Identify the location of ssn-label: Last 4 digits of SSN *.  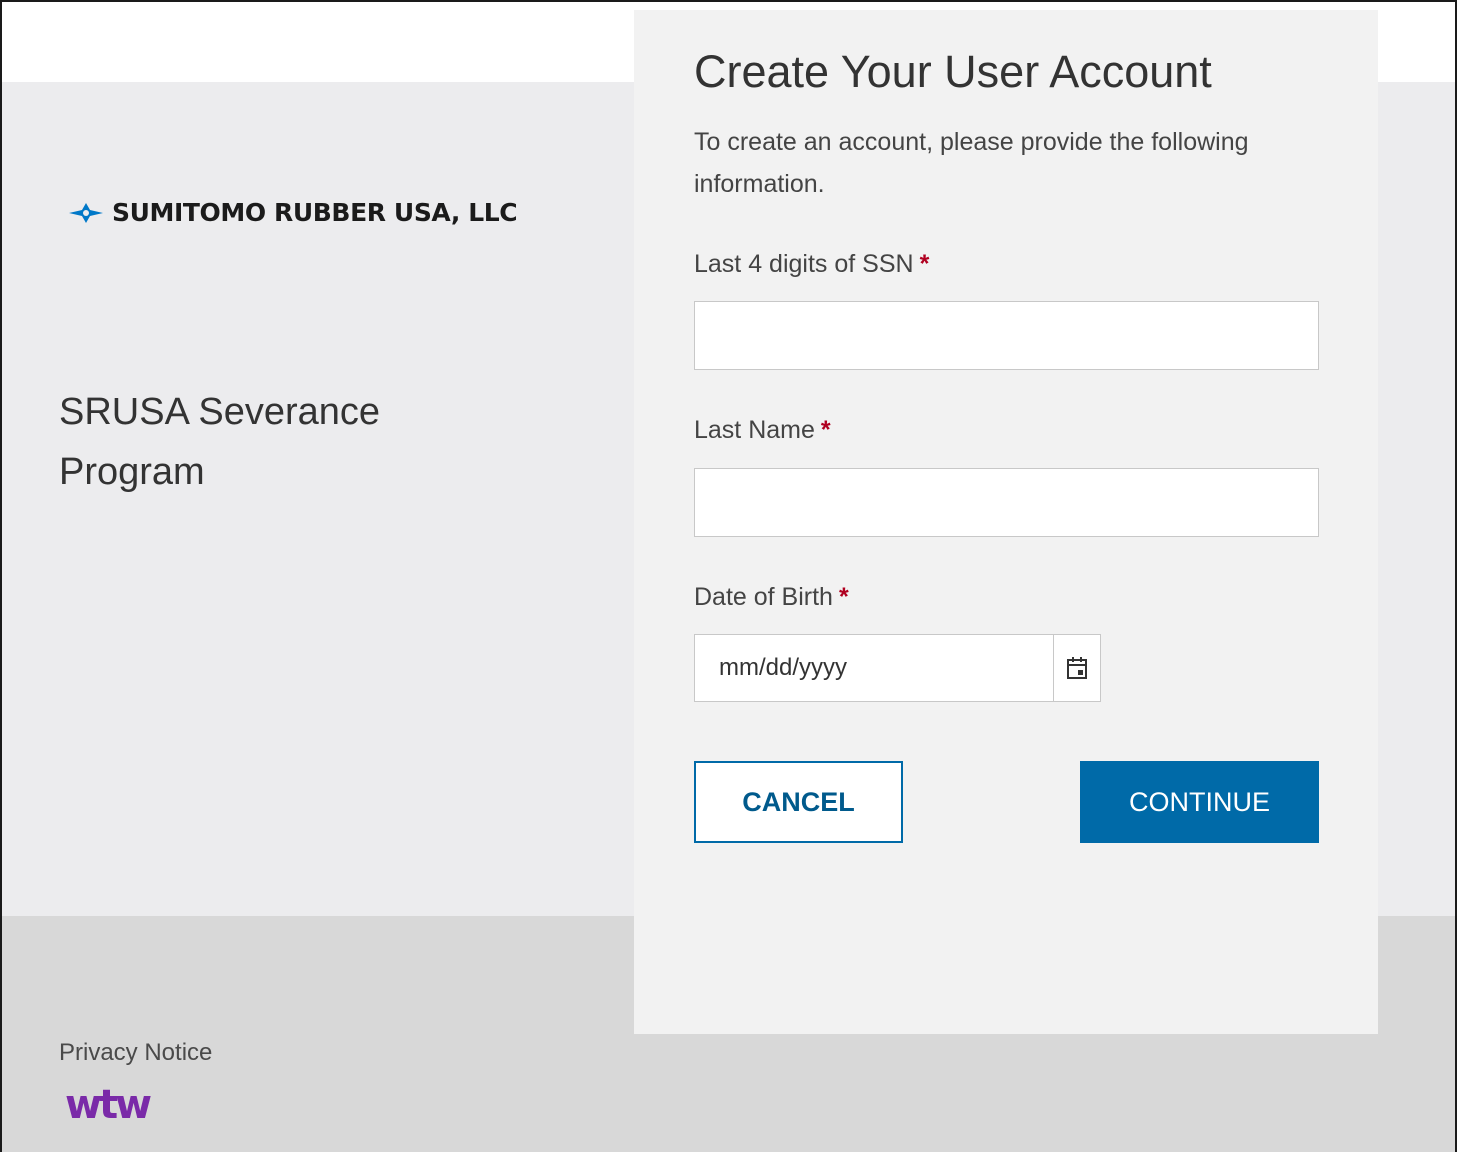
(811, 264).